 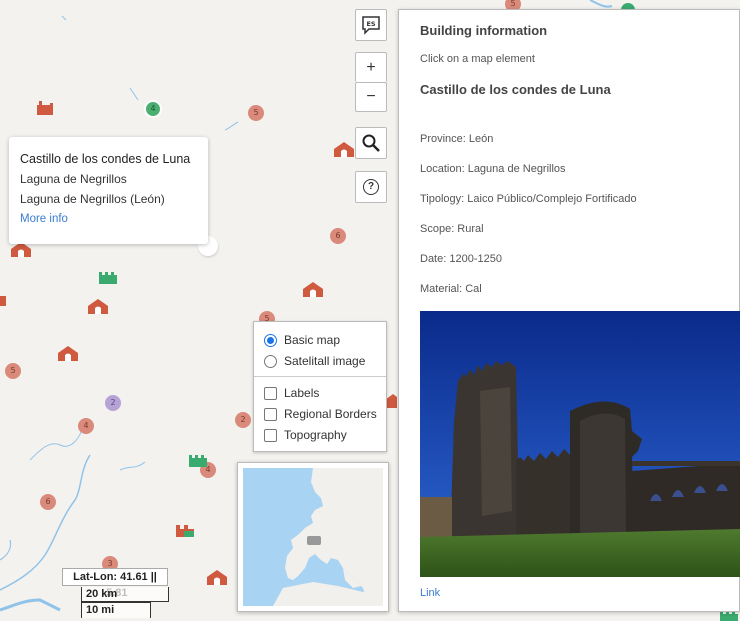 I want to click on basemap-option-satellite: Satelitall image, so click(x=314, y=361).